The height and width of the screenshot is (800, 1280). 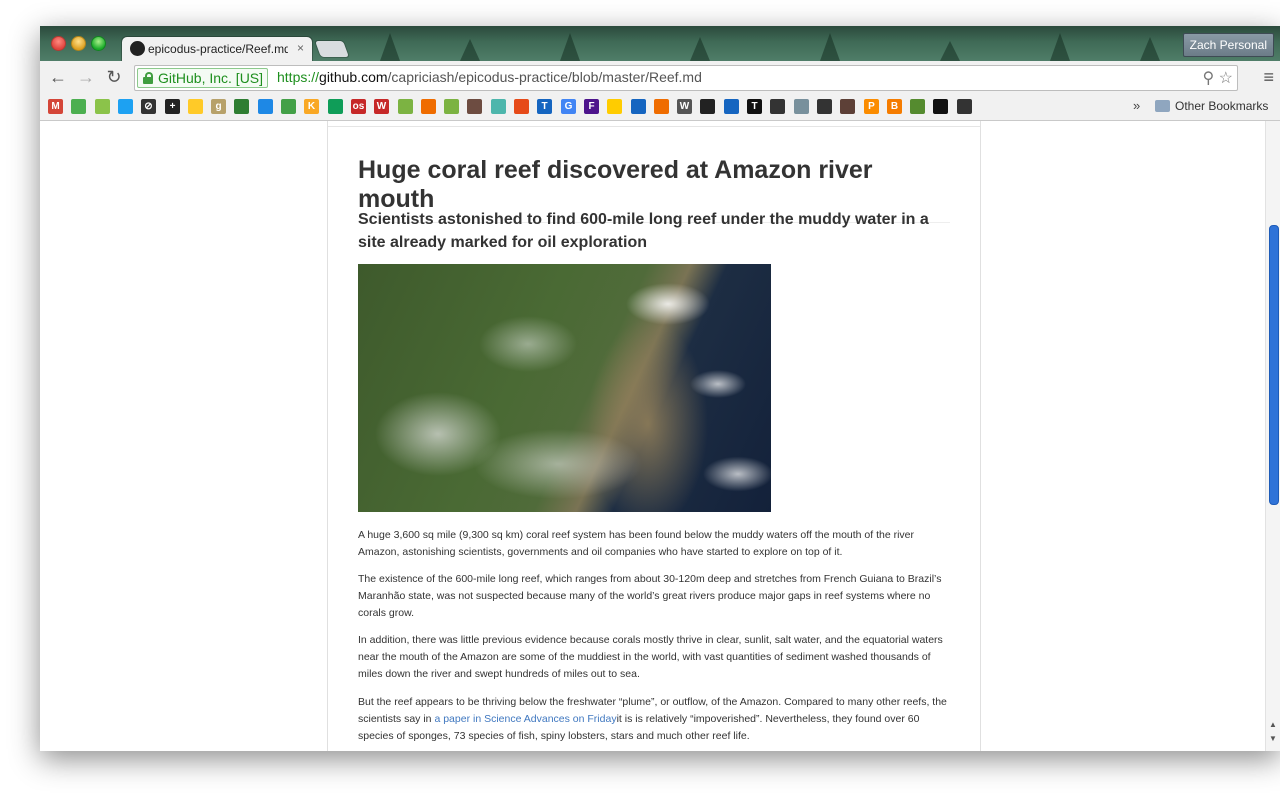 I want to click on bookmark-stamp-app-icon, so click(x=847, y=106).